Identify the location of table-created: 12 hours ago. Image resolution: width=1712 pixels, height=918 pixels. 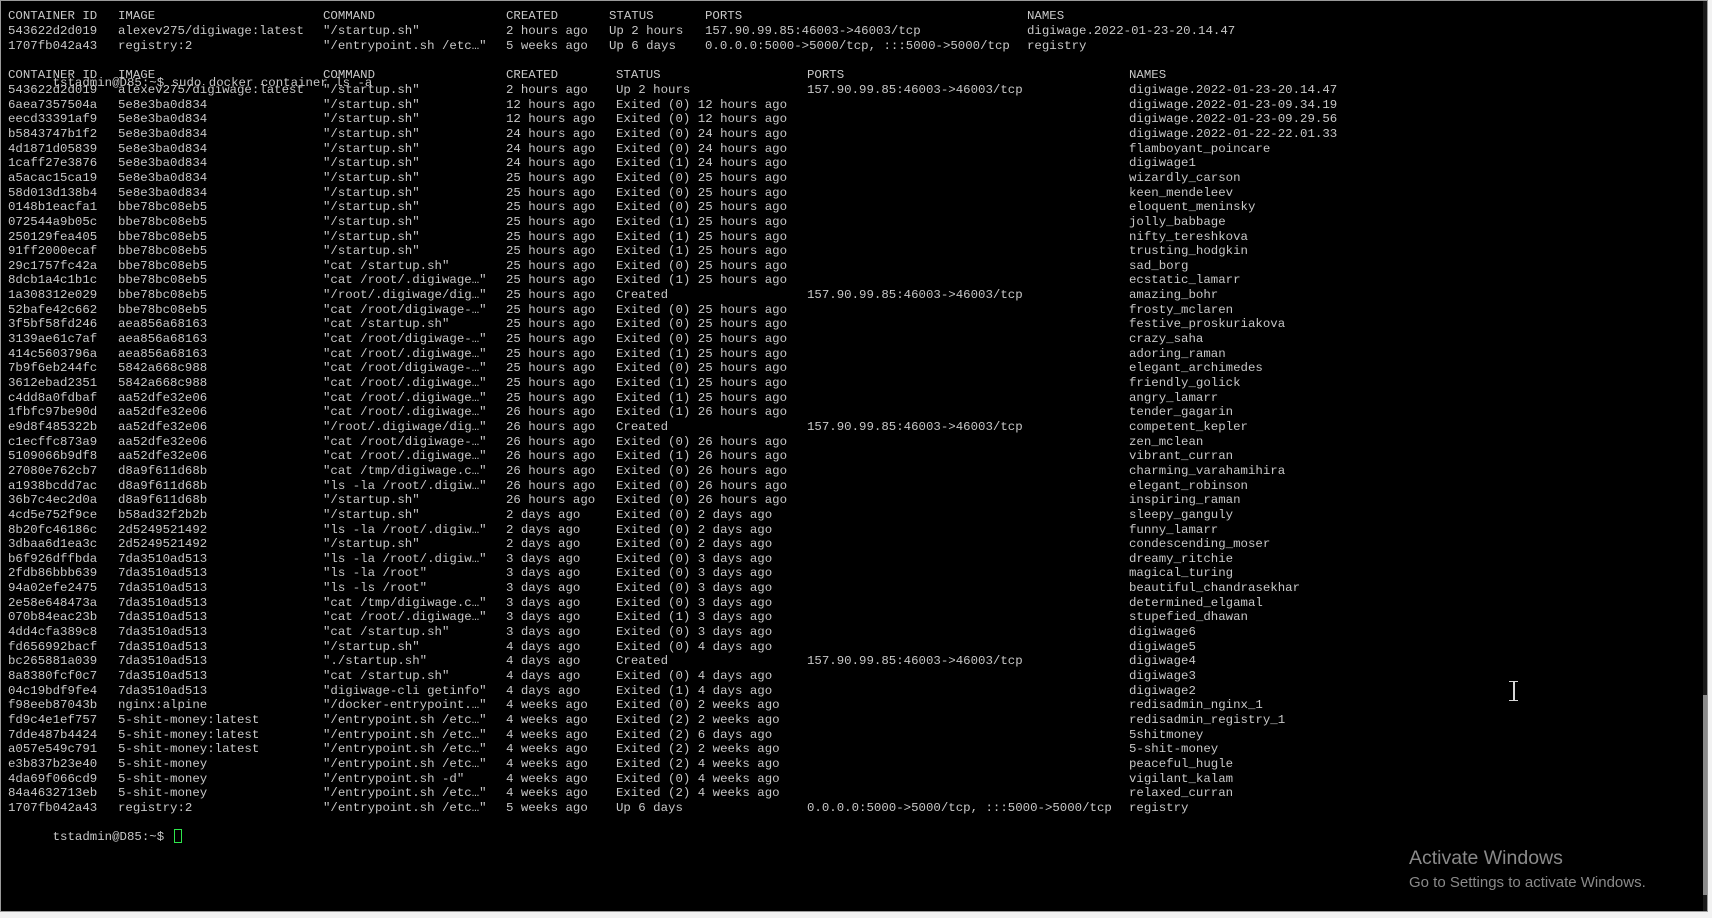
(551, 119).